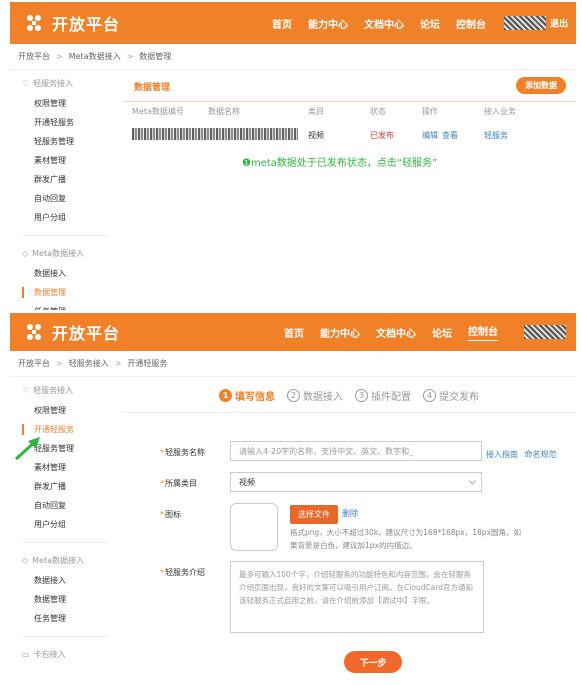 The width and height of the screenshot is (582, 685). What do you see at coordinates (293, 23) in the screenshot?
I see `top-bar: 开放平台 首页 能力中心 文档中心 论坛 控制台 退出` at bounding box center [293, 23].